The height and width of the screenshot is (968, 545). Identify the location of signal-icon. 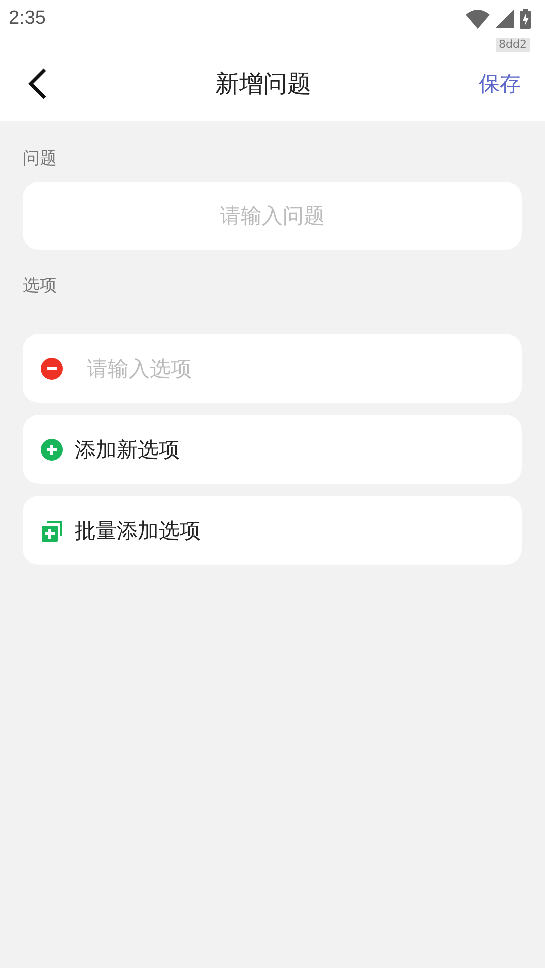
(505, 19).